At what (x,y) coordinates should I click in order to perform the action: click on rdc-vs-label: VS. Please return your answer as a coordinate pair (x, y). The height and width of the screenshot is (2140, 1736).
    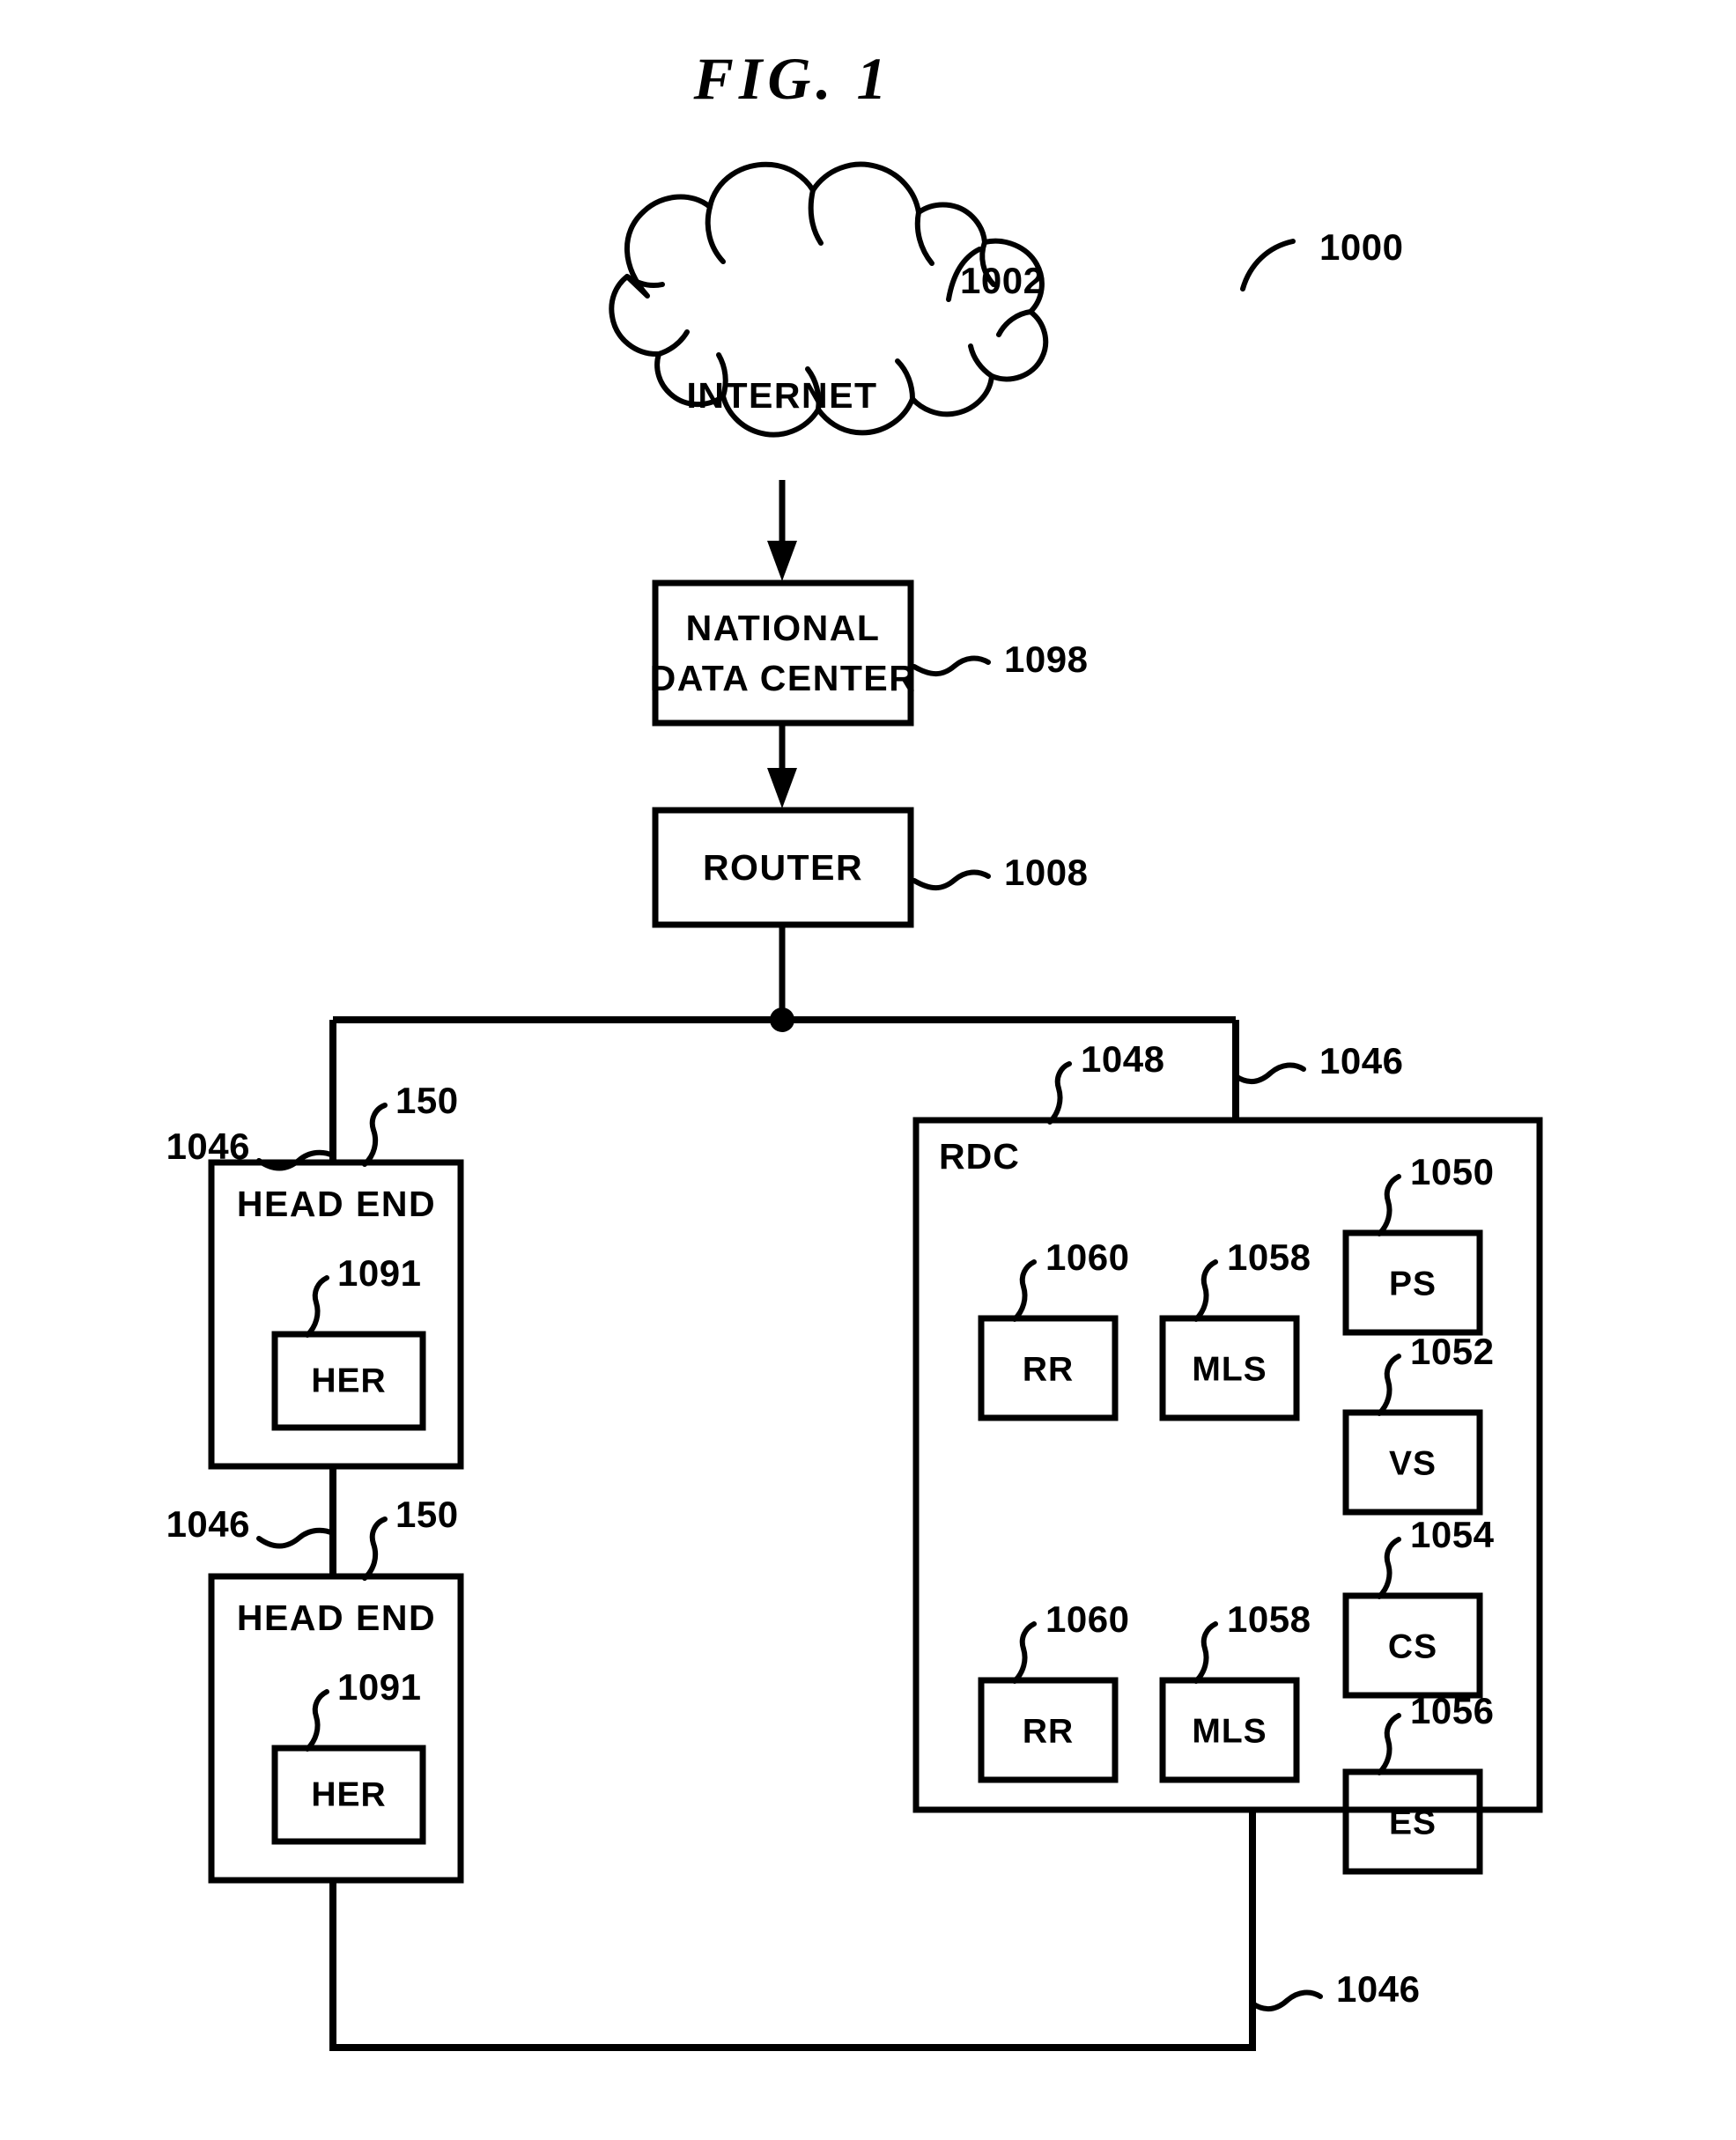
    Looking at the image, I should click on (1413, 1463).